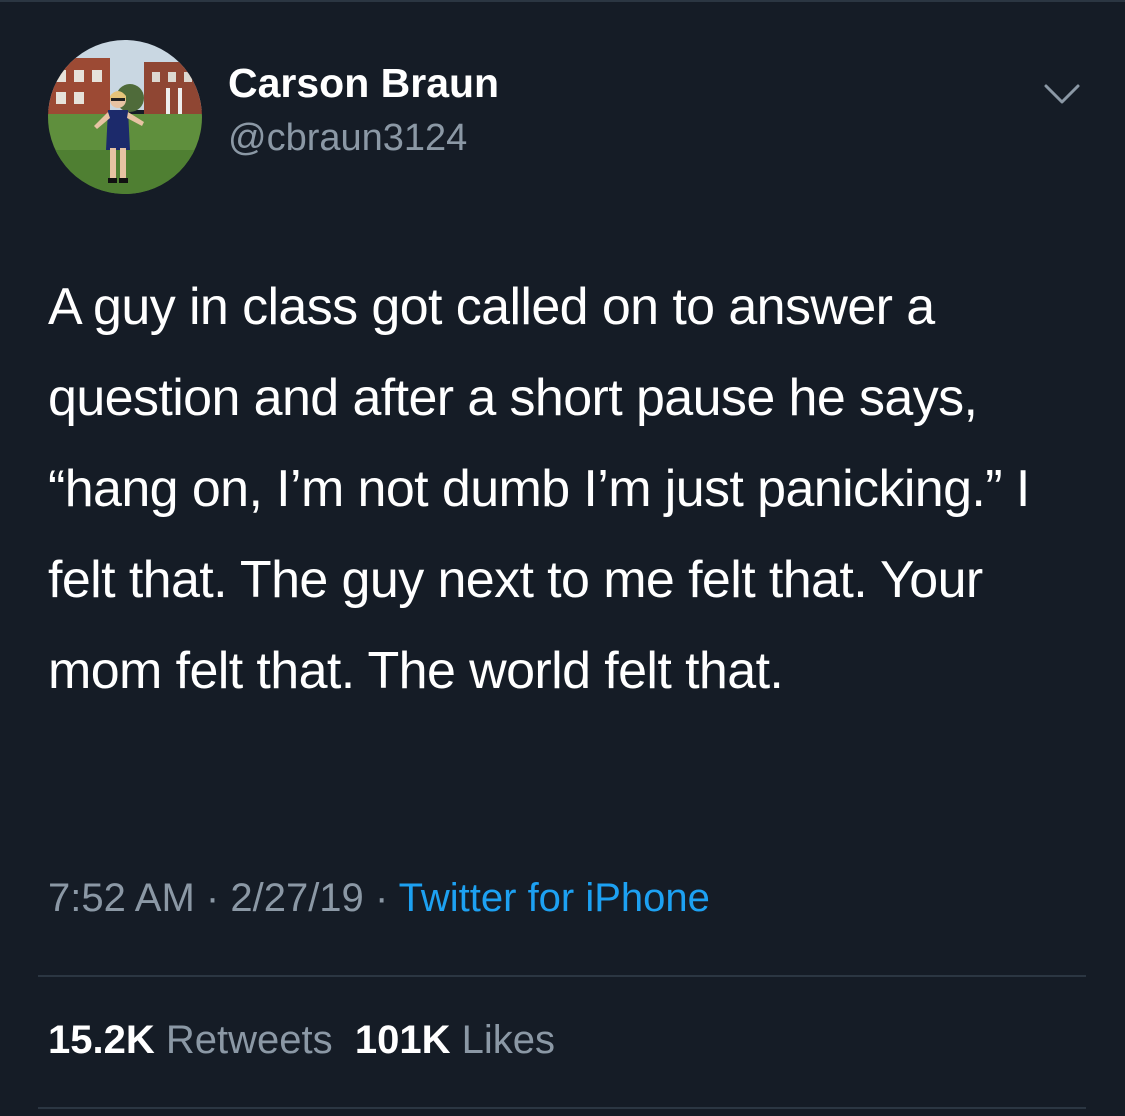  What do you see at coordinates (121, 898) in the screenshot?
I see `tweet-time: 7:52 AM` at bounding box center [121, 898].